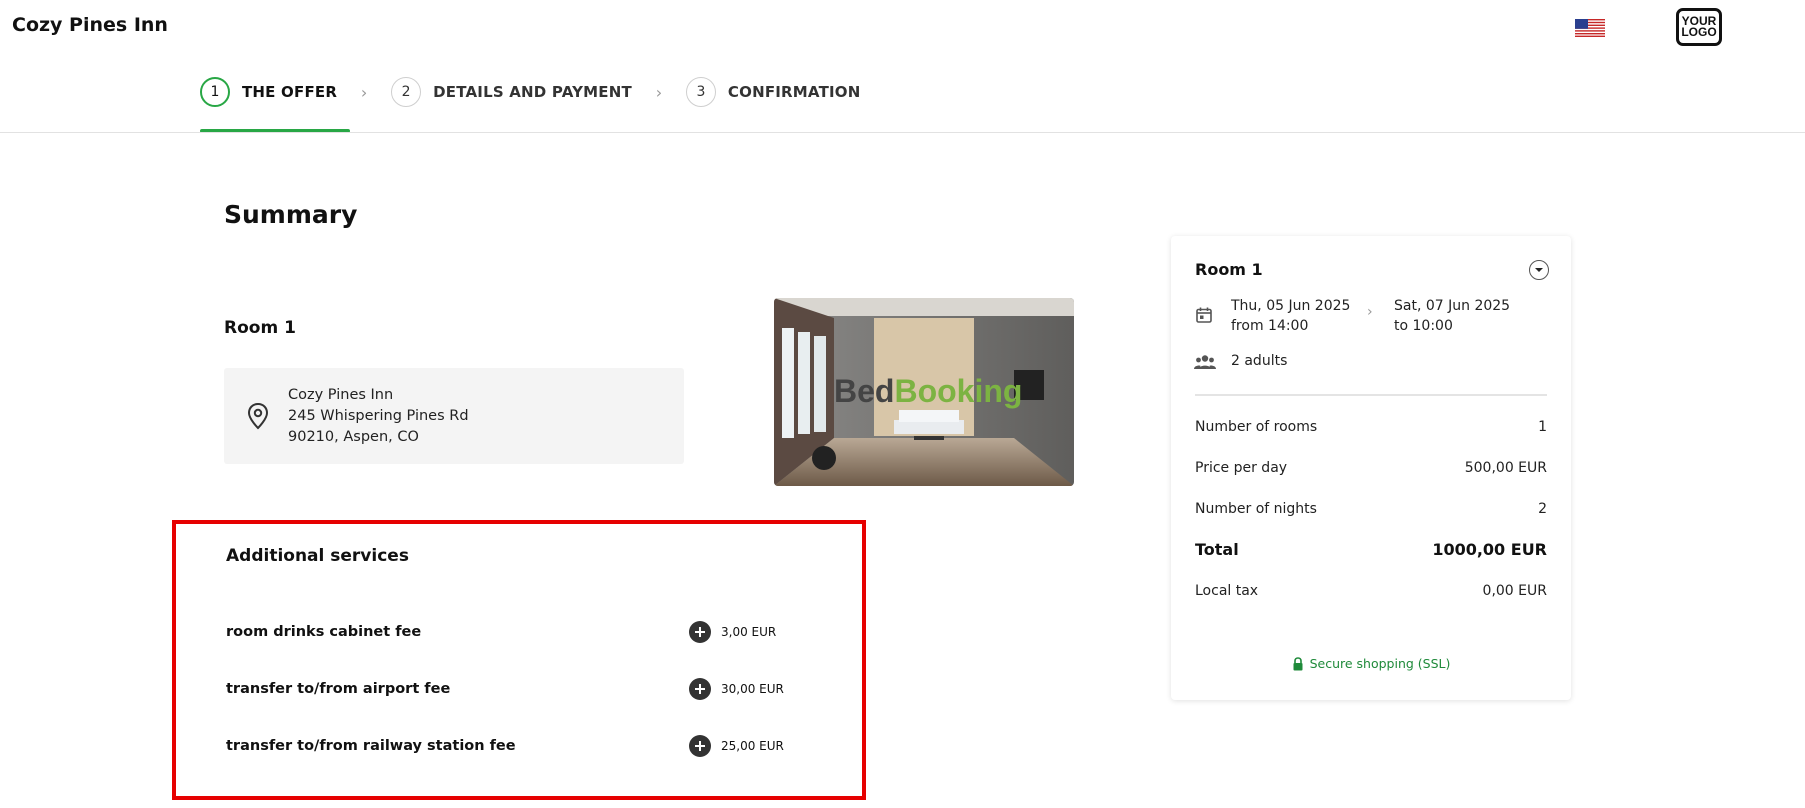 The height and width of the screenshot is (808, 1805). What do you see at coordinates (353, 437) in the screenshot?
I see `address-city: 90210, Aspen, CO` at bounding box center [353, 437].